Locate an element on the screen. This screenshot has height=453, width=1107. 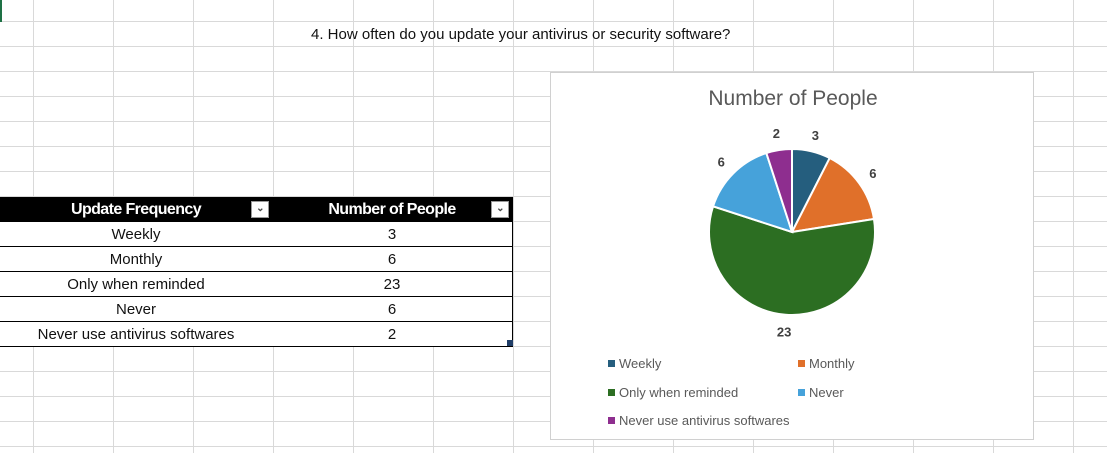
header-label: Number of People is located at coordinates (392, 209).